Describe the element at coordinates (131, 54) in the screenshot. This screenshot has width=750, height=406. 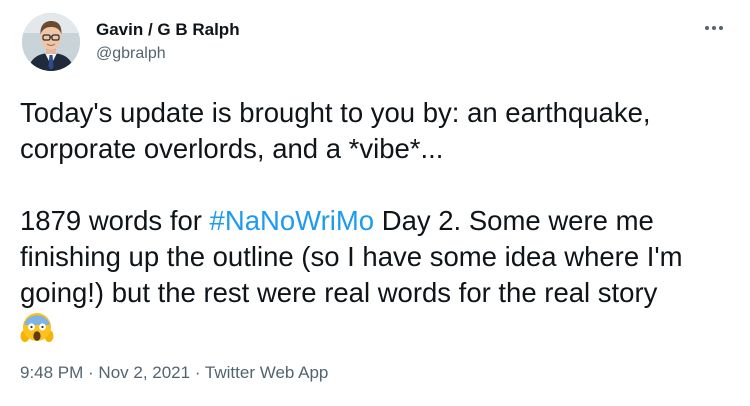
I see `author-handle: @gbralph` at that location.